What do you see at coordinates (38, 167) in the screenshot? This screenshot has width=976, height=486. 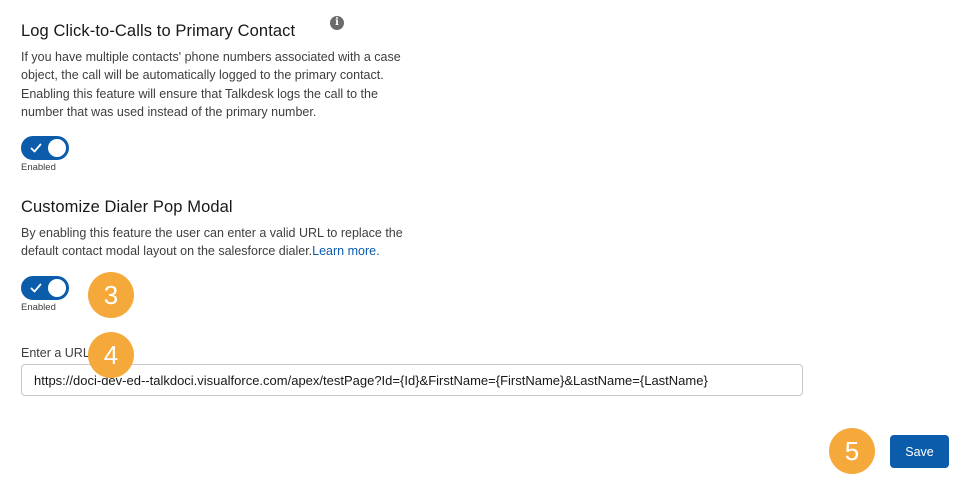 I see `log-click-to-calls-toggle-caption: Enabled` at bounding box center [38, 167].